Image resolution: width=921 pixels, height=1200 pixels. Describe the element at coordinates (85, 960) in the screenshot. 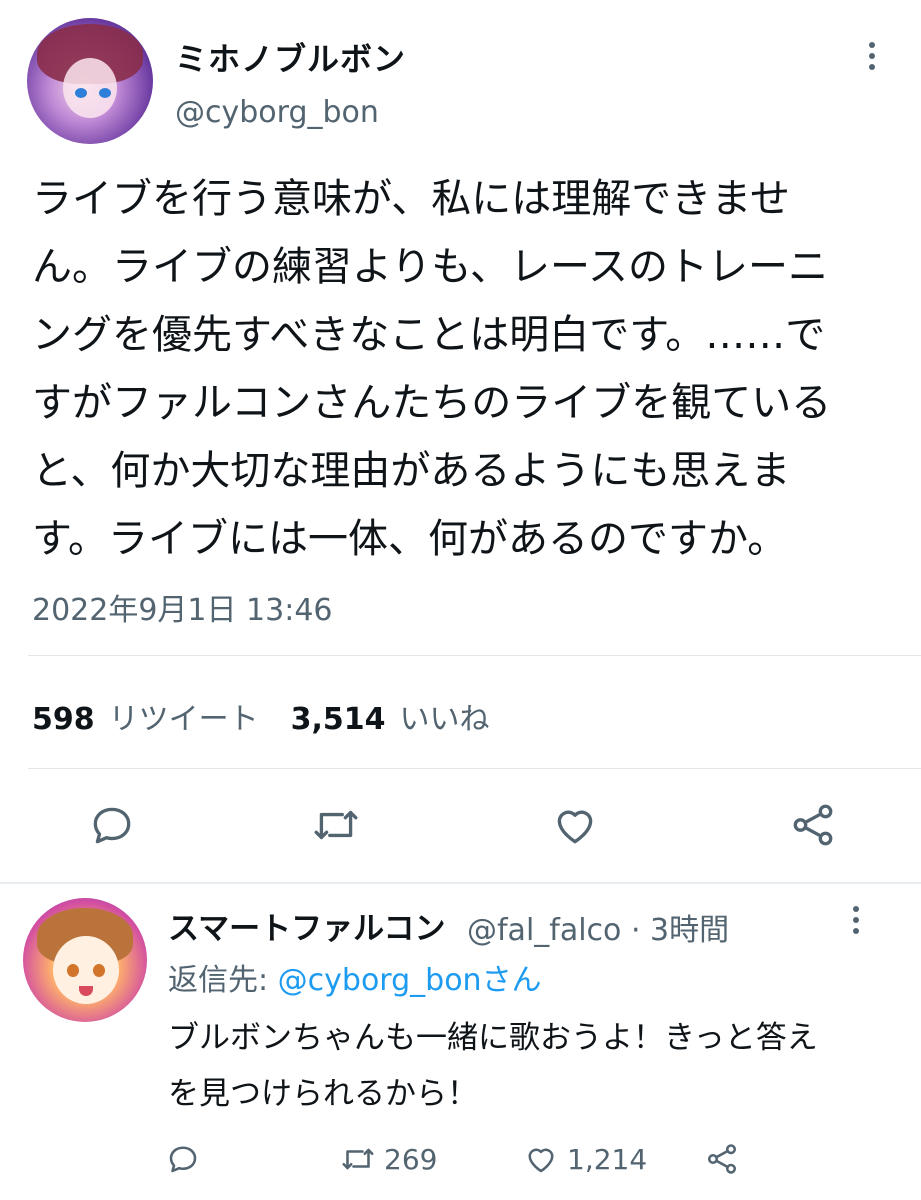

I see `reply-avatar` at that location.